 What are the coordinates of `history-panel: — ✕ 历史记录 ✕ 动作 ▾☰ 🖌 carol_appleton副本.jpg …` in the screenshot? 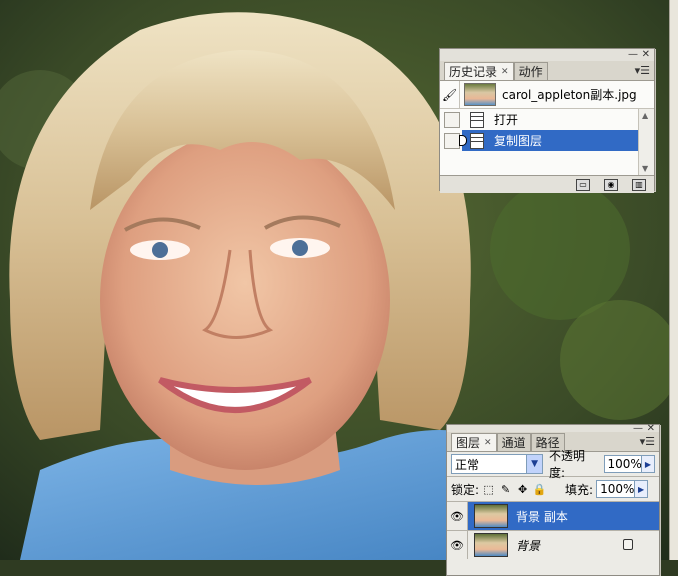 It's located at (547, 120).